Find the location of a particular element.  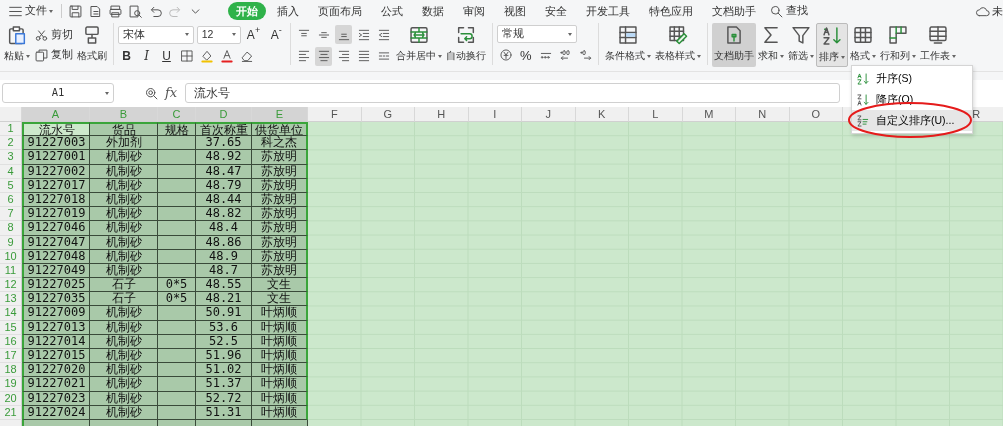

menu-tab: 特色应用 is located at coordinates (671, 11).